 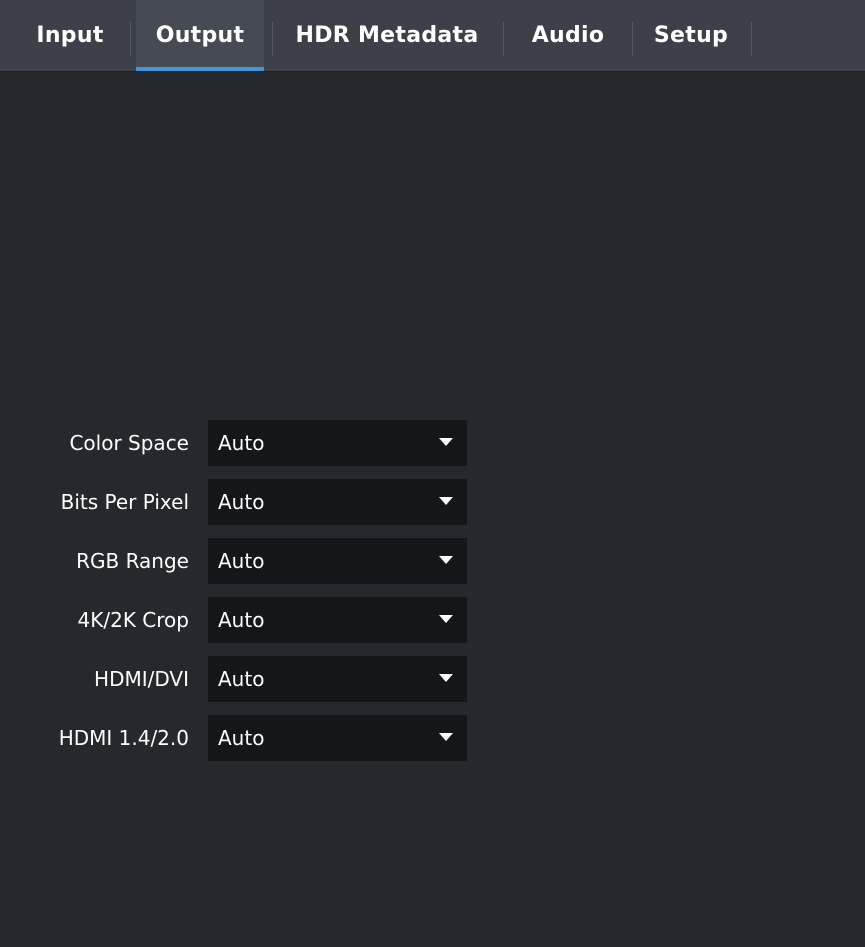 I want to click on tab-output-label: Output, so click(x=200, y=35).